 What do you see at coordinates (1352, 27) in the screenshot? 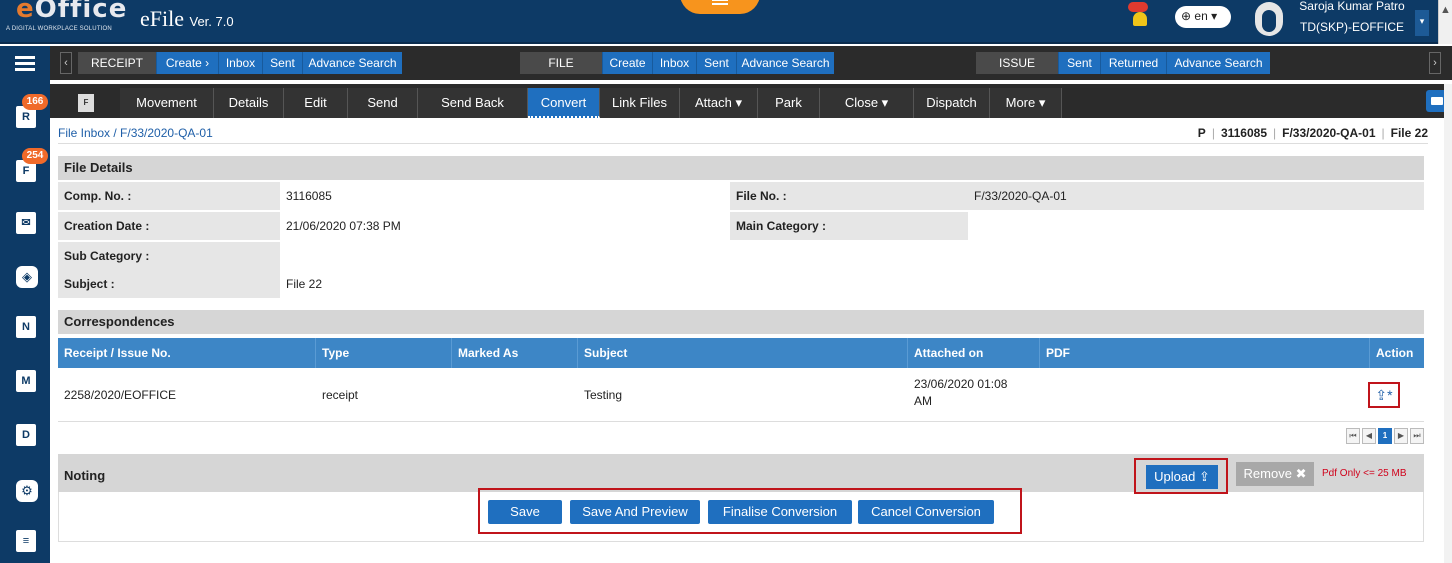
I see `user-role: TD(SKP)-EOFFICE` at bounding box center [1352, 27].